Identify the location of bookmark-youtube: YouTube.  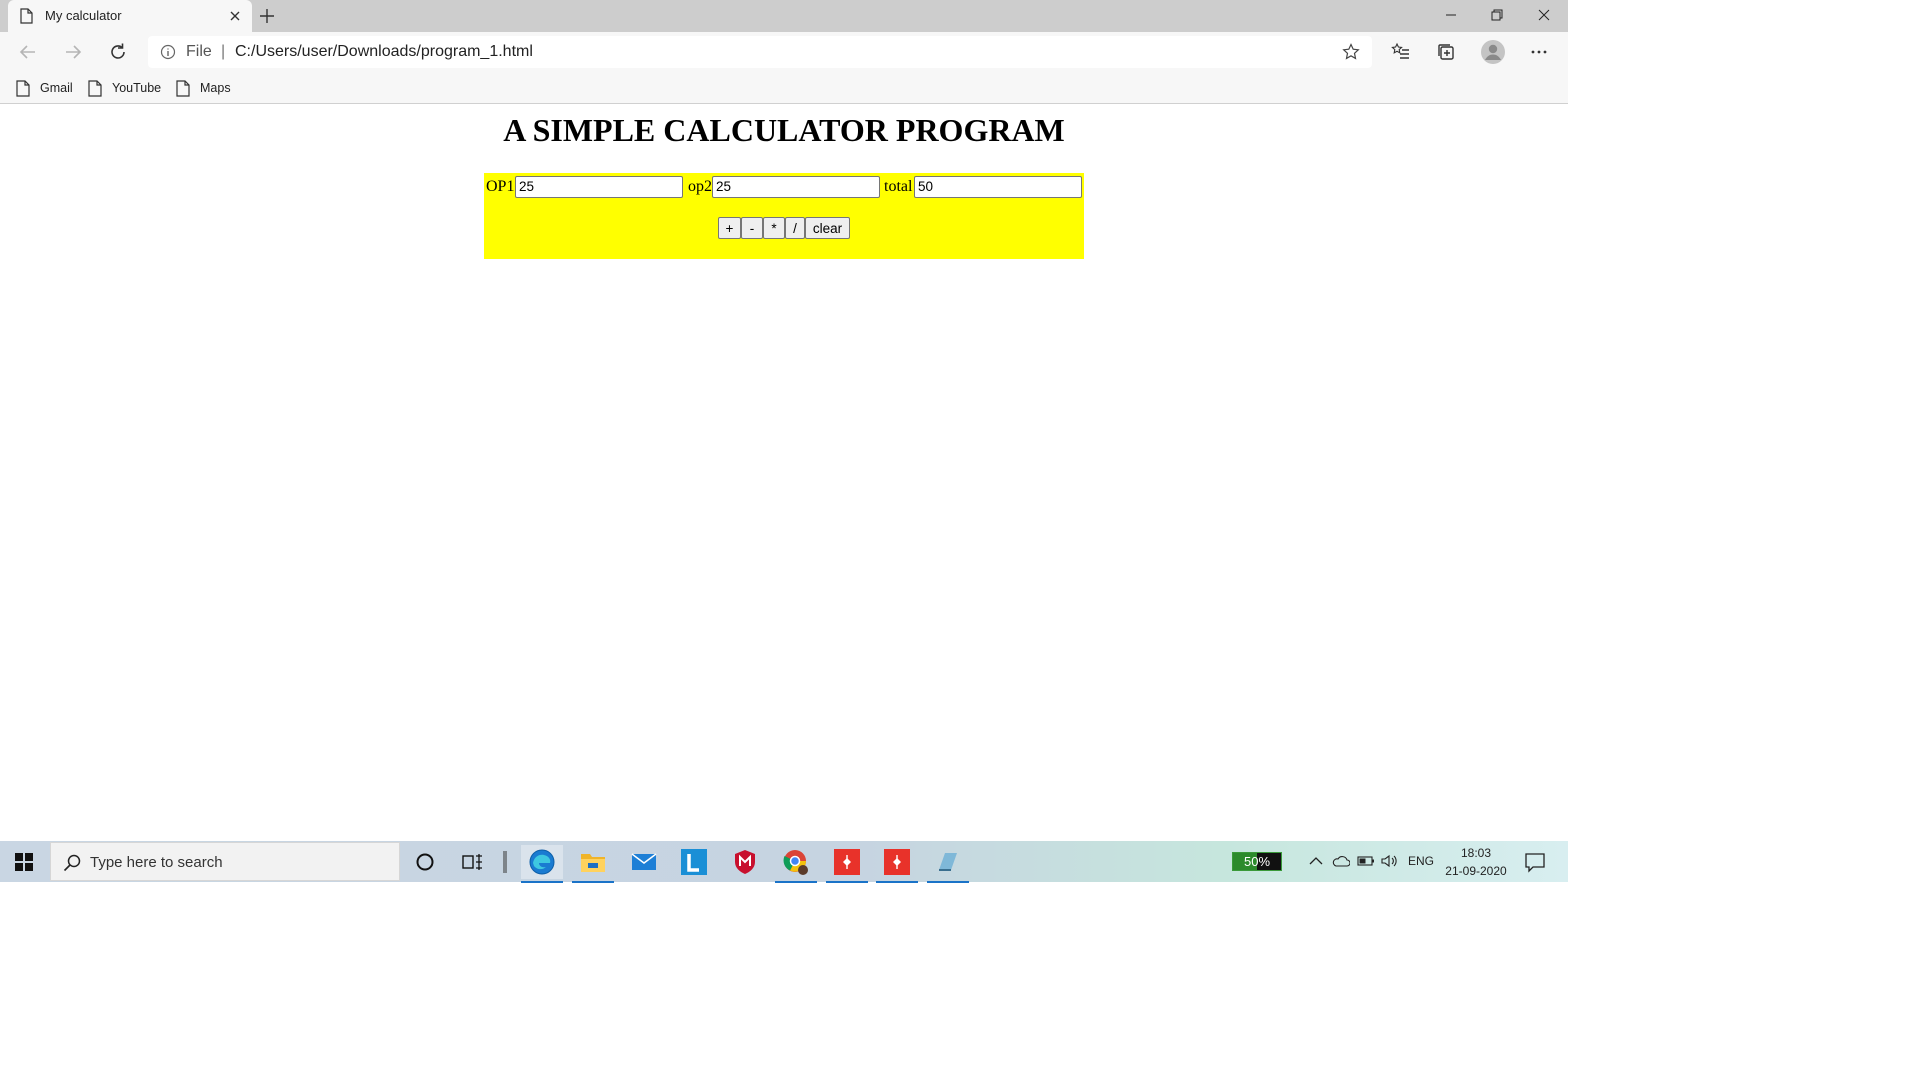
(124, 88).